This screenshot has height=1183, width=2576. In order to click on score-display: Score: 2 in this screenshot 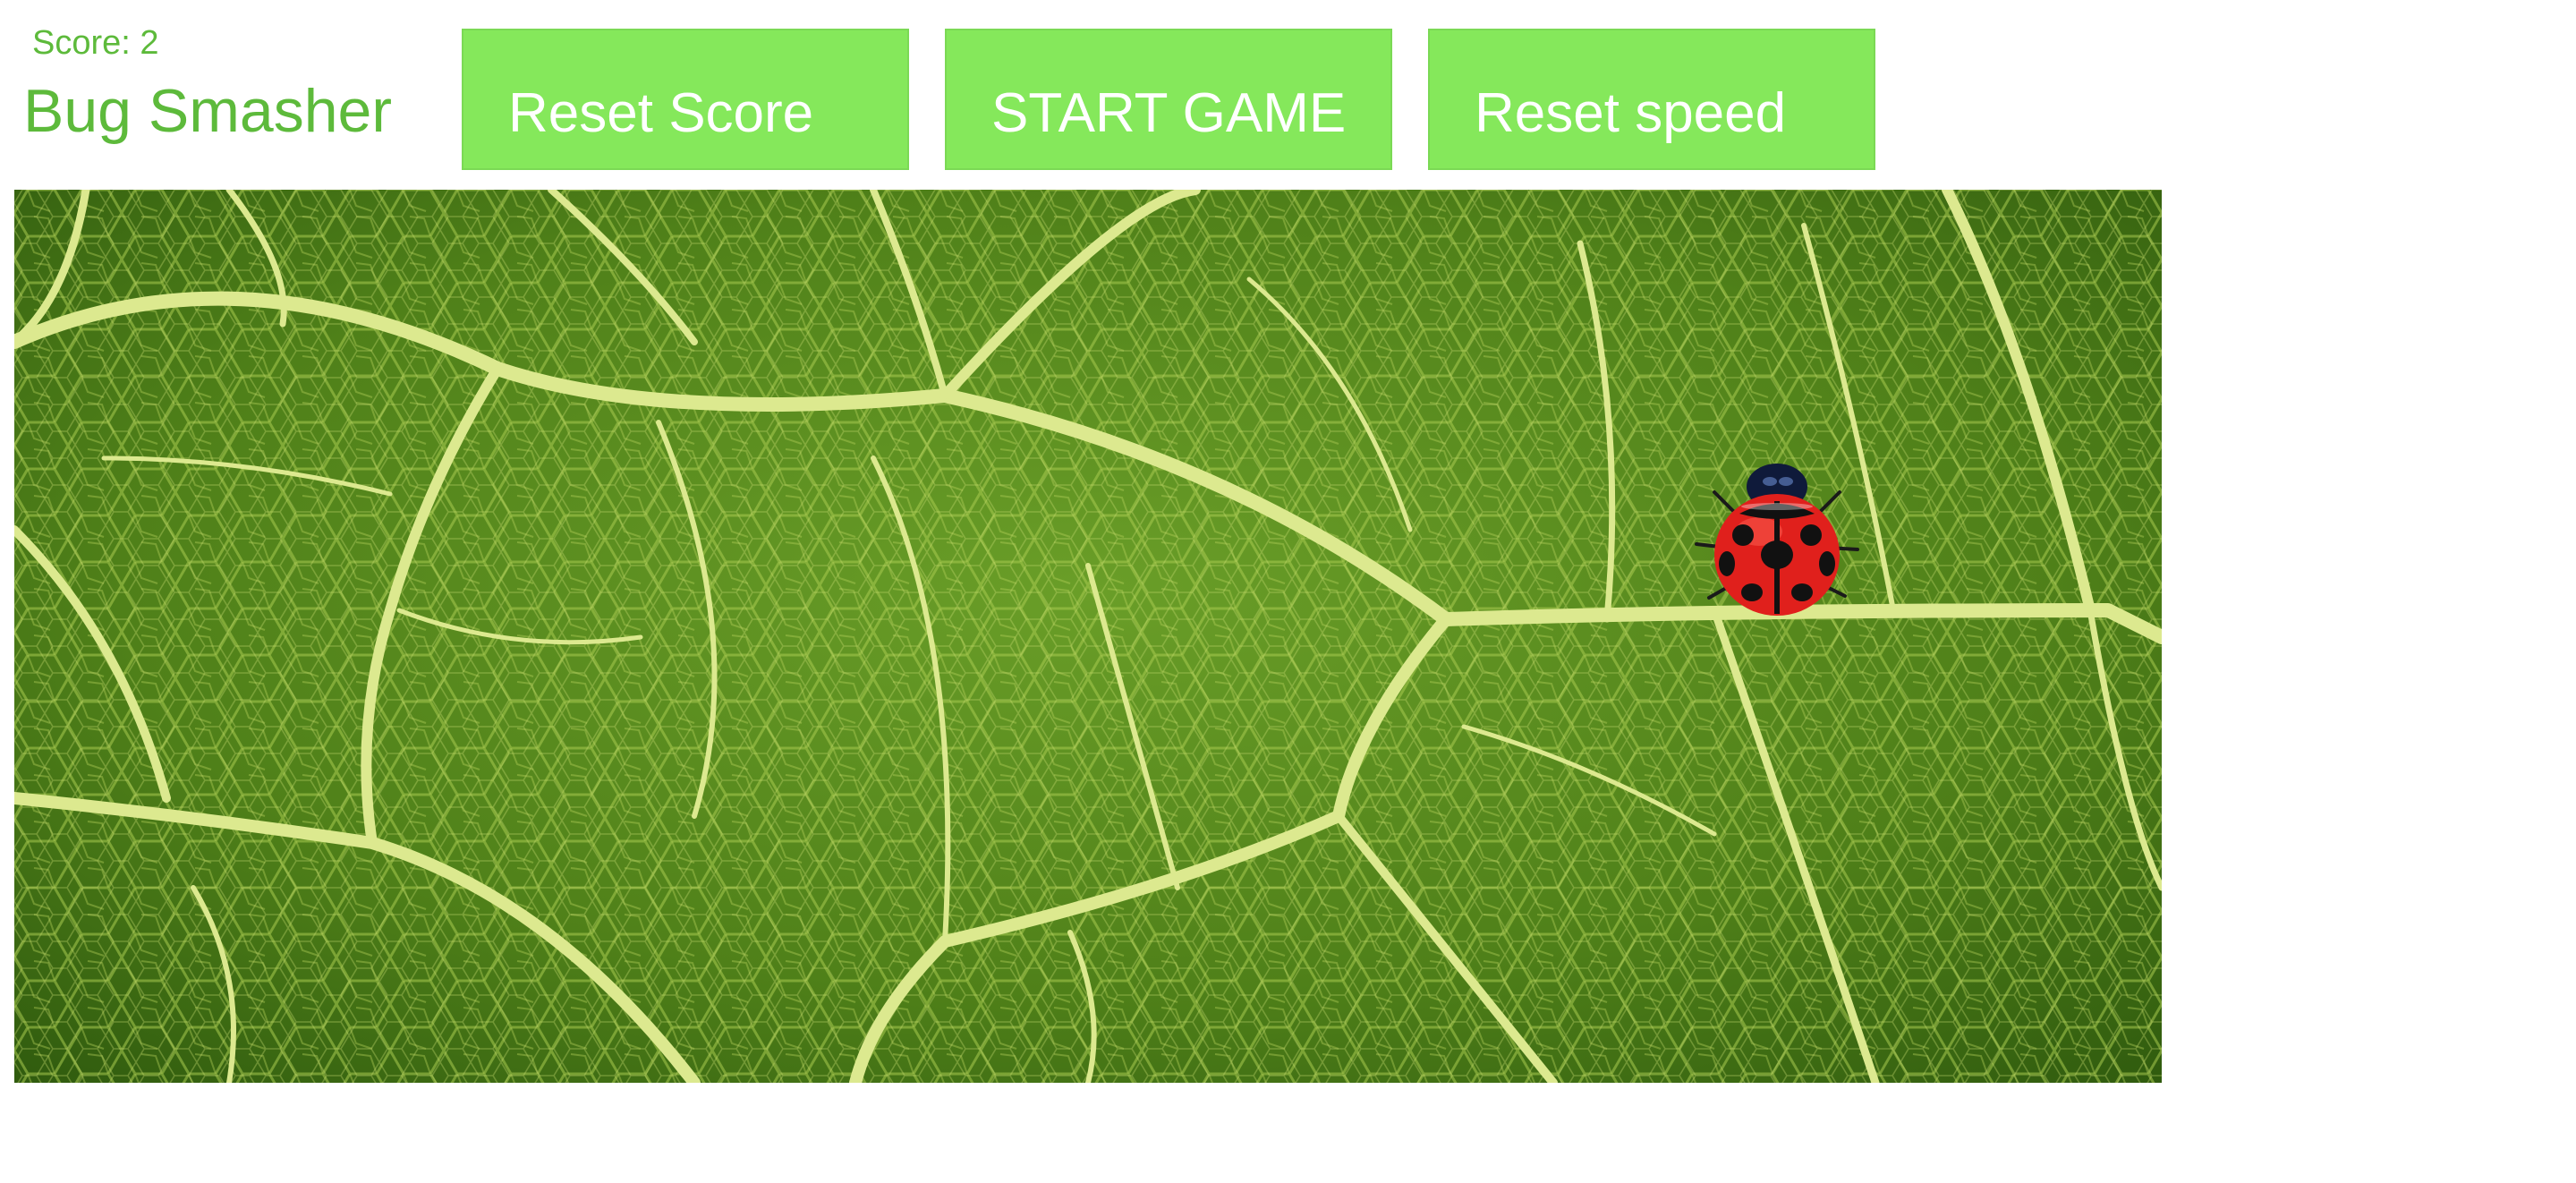, I will do `click(95, 43)`.